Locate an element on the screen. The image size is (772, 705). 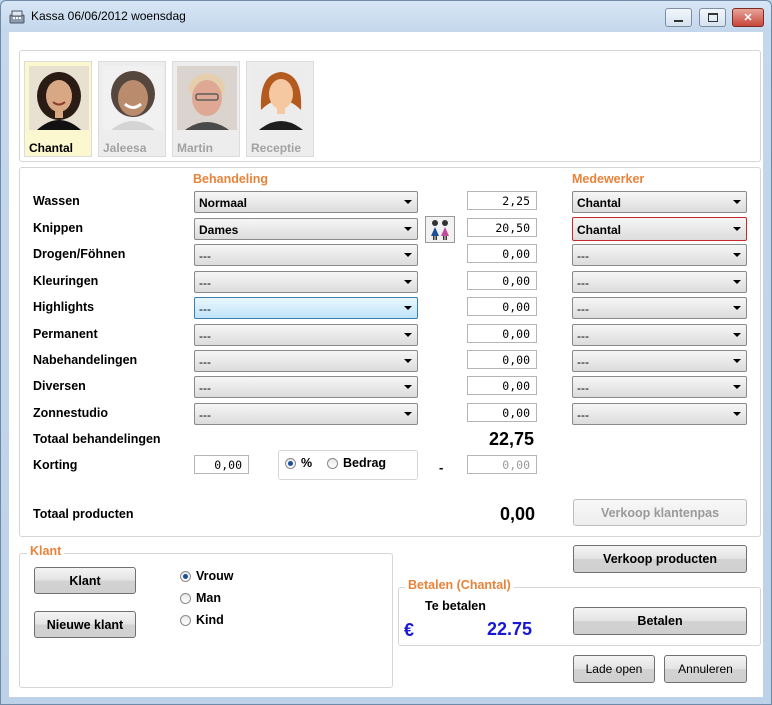
sell-products-button: Verkoop producten is located at coordinates (660, 559).